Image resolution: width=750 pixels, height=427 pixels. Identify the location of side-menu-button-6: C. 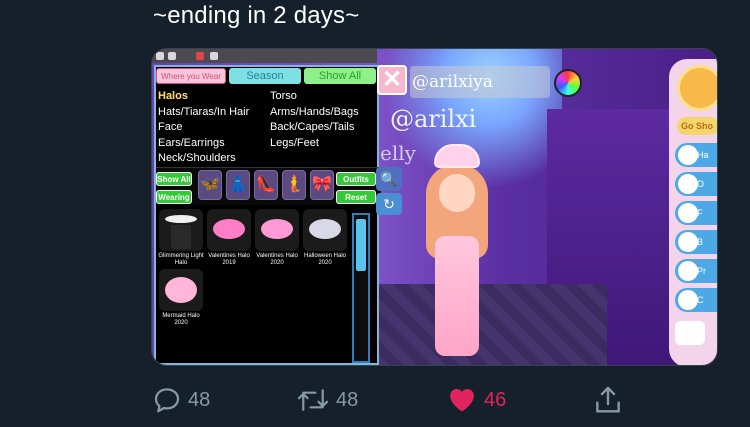
(696, 300).